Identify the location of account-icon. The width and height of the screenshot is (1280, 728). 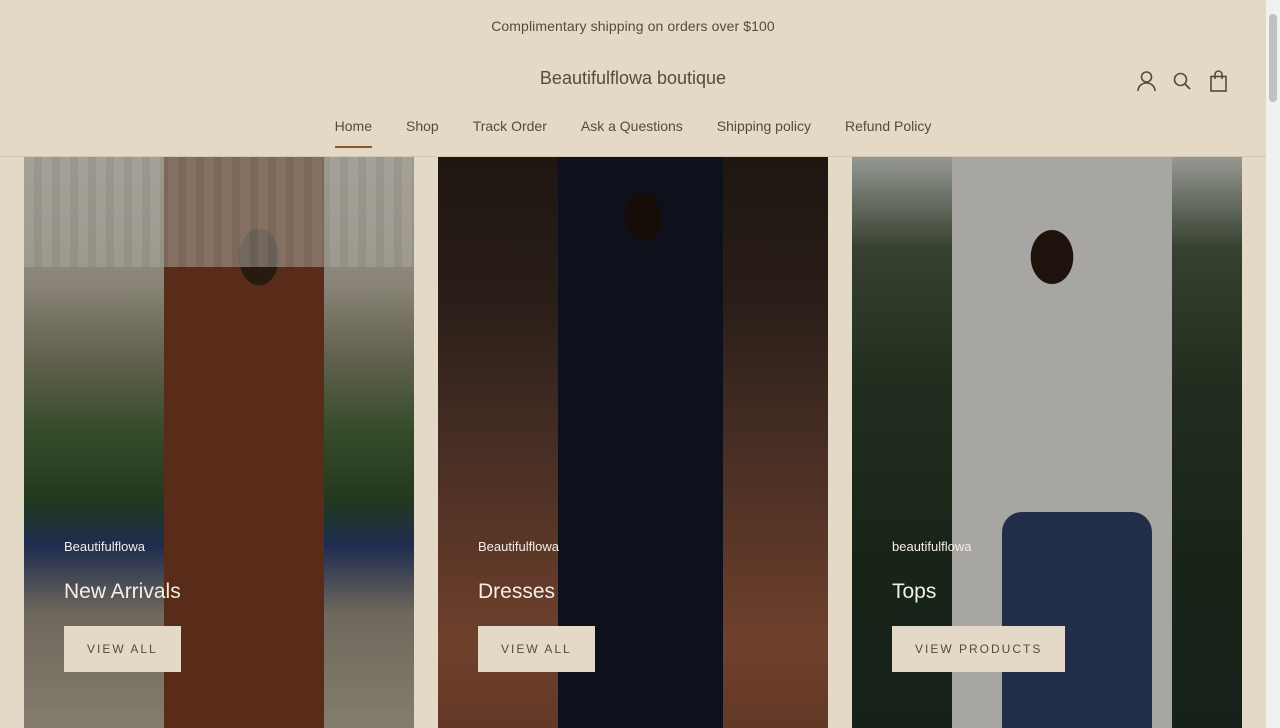
(1146, 81).